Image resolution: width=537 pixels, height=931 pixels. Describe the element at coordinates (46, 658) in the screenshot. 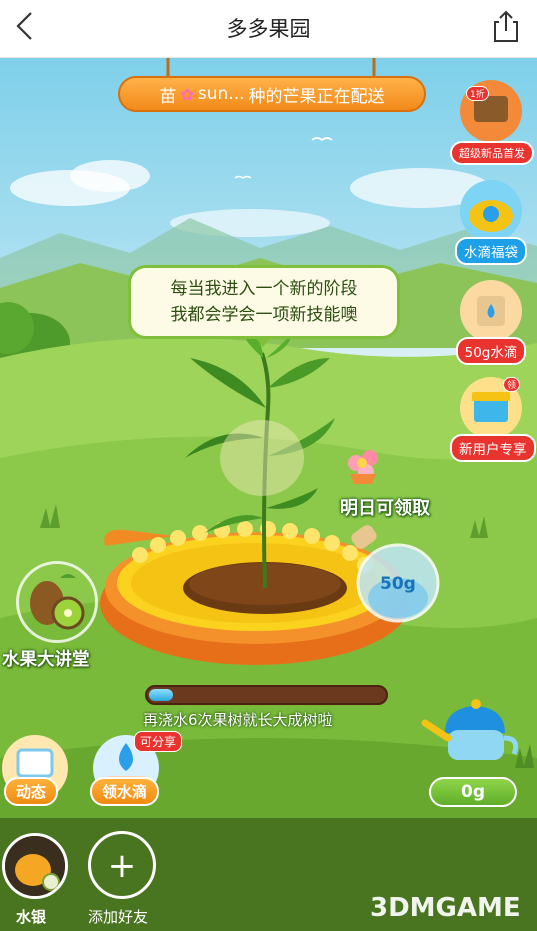

I see `fruit-lecture-label: 水果大讲堂` at that location.